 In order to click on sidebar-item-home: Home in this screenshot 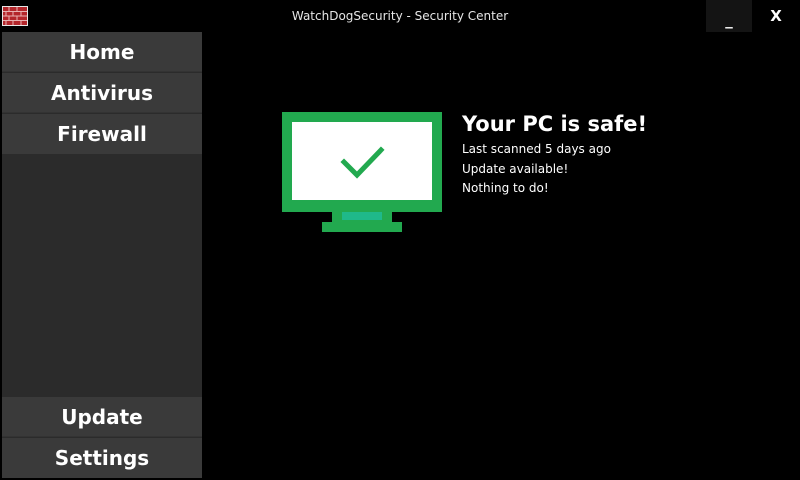, I will do `click(102, 52)`.